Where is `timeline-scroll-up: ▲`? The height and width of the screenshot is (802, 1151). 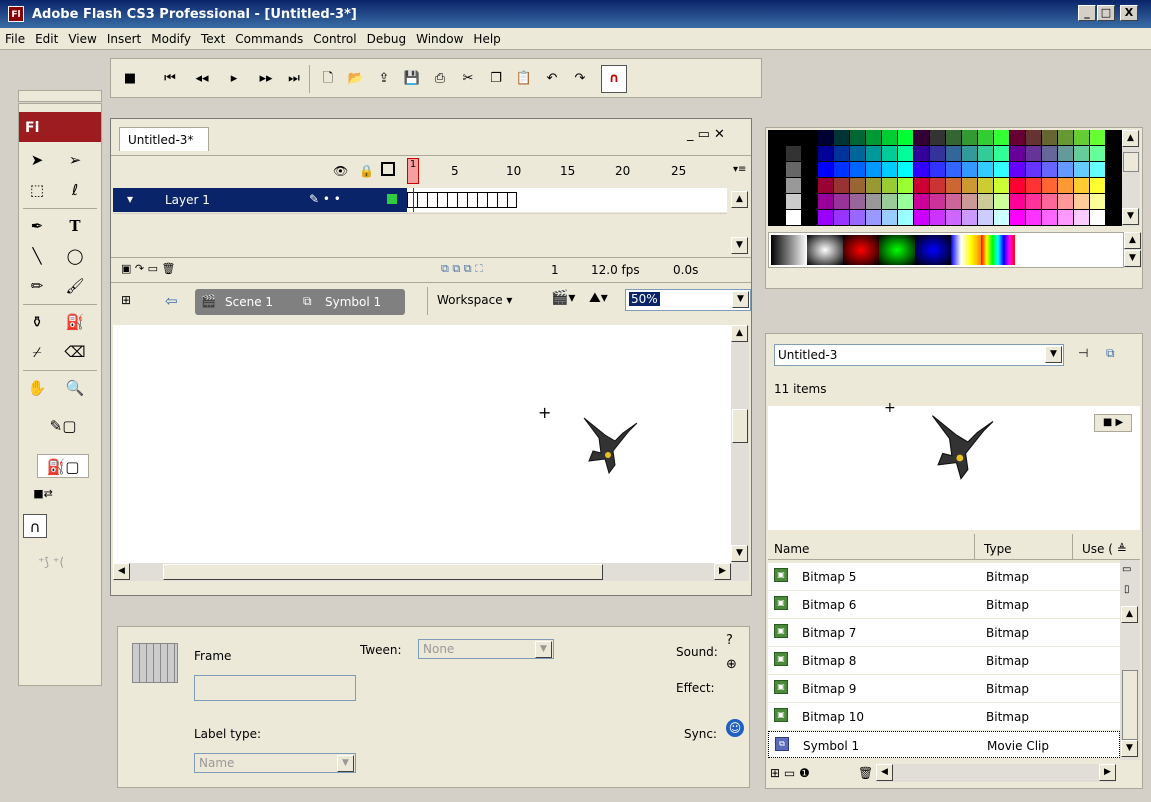
timeline-scroll-up: ▲ is located at coordinates (739, 199).